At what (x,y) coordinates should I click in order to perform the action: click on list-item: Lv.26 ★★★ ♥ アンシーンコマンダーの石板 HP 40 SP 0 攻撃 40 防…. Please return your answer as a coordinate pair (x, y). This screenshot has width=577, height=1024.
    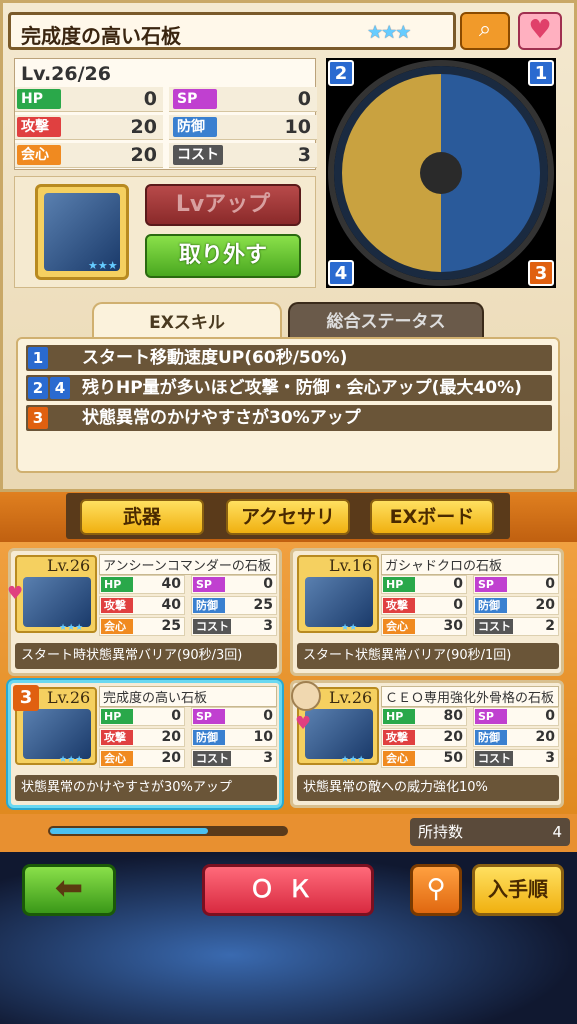
    Looking at the image, I should click on (144, 612).